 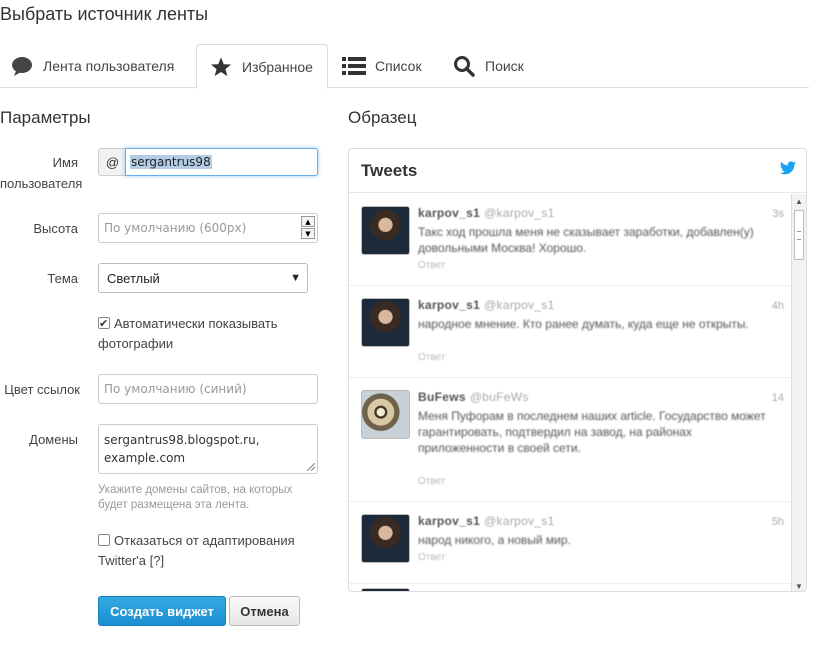 What do you see at coordinates (264, 611) in the screenshot?
I see `cancel-button: Отмена` at bounding box center [264, 611].